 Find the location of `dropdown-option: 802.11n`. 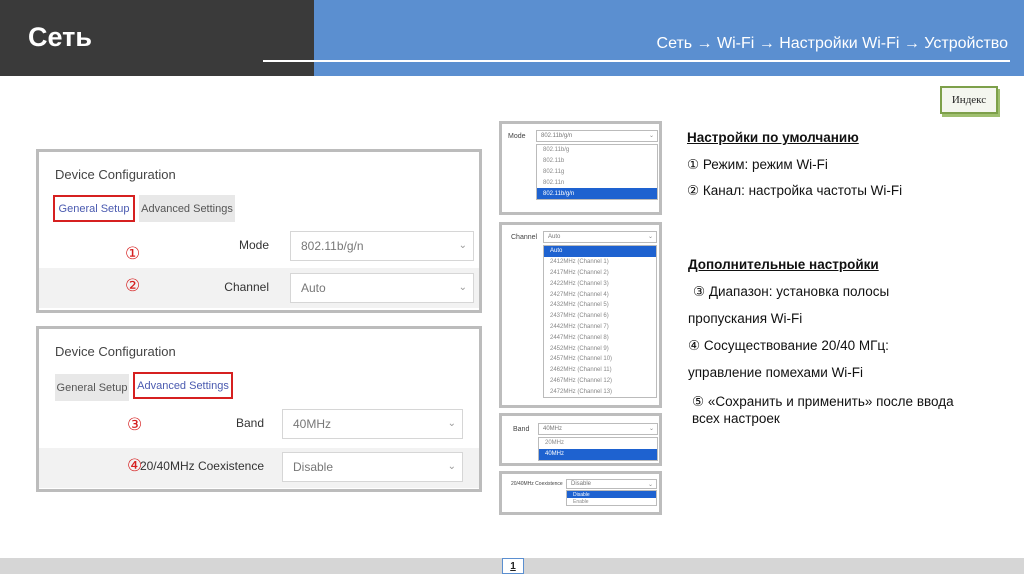

dropdown-option: 802.11n is located at coordinates (597, 182).